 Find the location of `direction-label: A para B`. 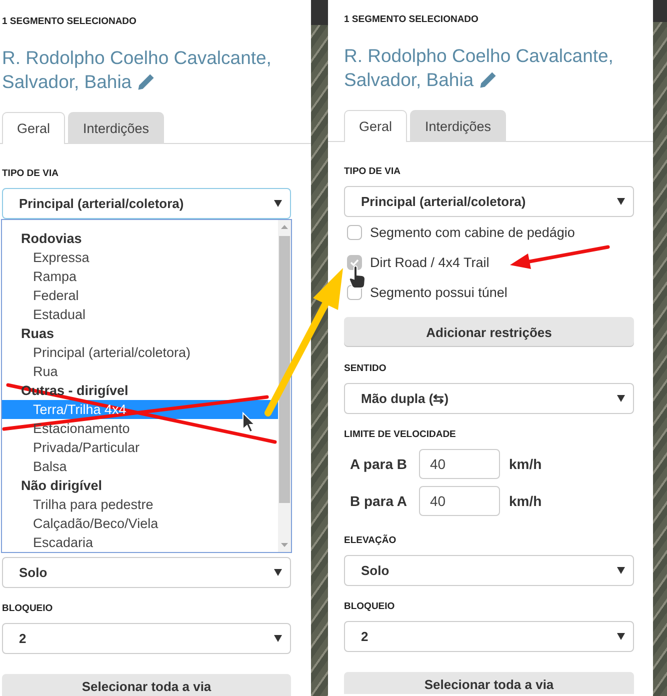

direction-label: A para B is located at coordinates (377, 464).